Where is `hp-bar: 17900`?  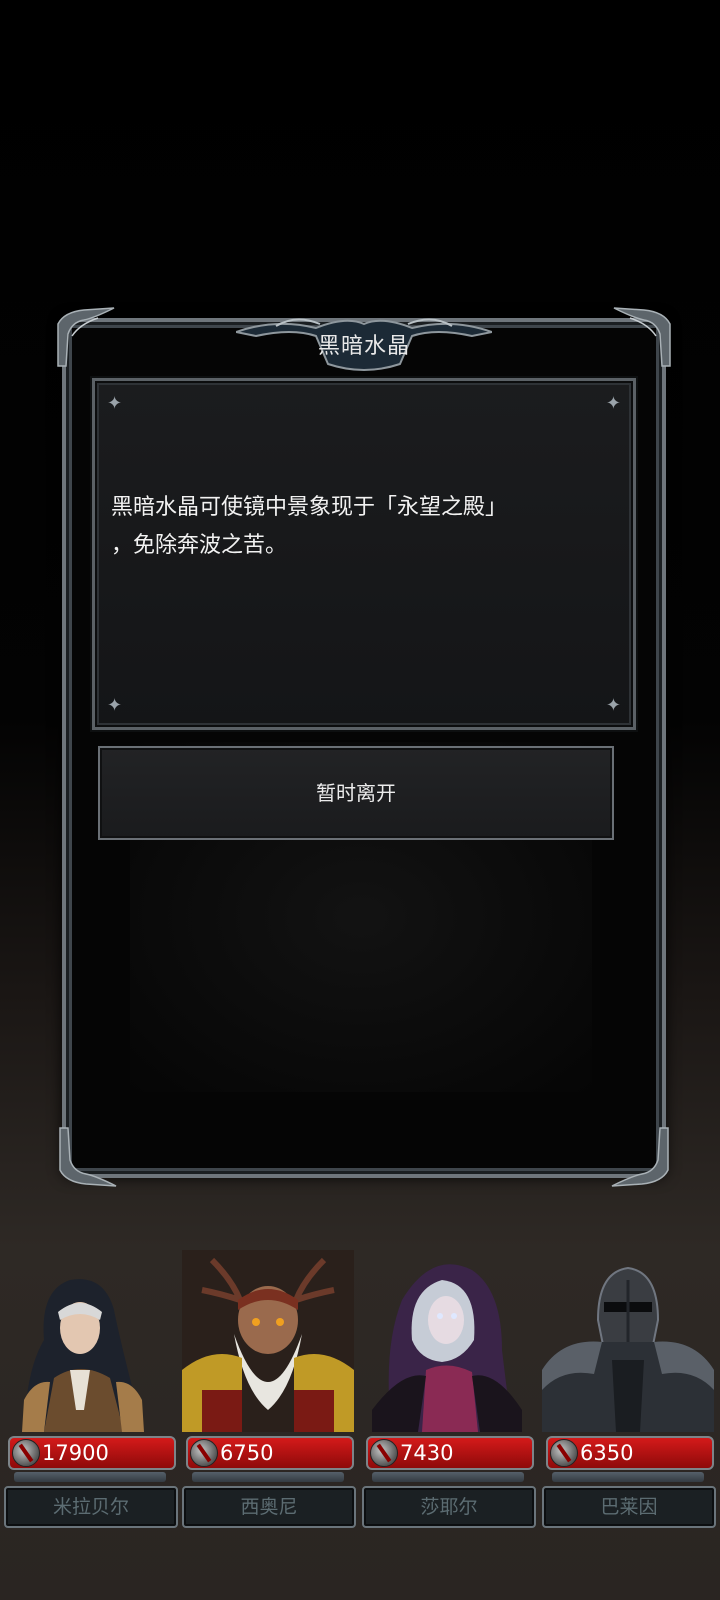 hp-bar: 17900 is located at coordinates (92, 1453).